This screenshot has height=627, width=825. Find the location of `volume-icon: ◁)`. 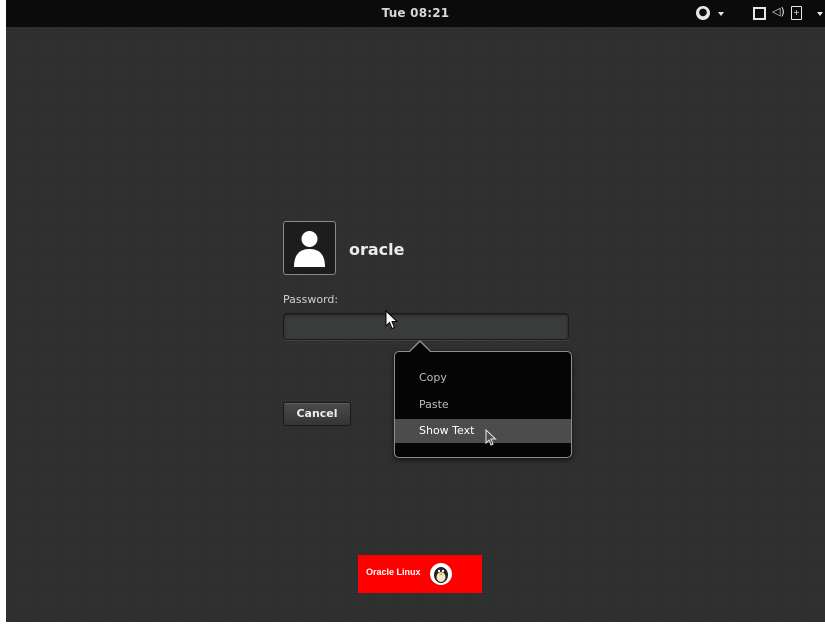

volume-icon: ◁) is located at coordinates (778, 13).